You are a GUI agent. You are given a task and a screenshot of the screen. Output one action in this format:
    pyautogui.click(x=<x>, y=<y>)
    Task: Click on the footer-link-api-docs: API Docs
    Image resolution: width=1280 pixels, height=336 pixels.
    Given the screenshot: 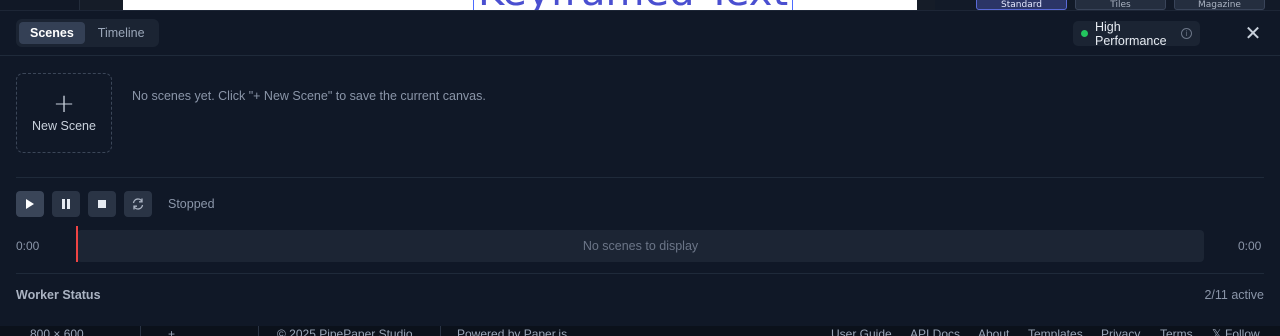 What is the action you would take?
    pyautogui.click(x=935, y=331)
    